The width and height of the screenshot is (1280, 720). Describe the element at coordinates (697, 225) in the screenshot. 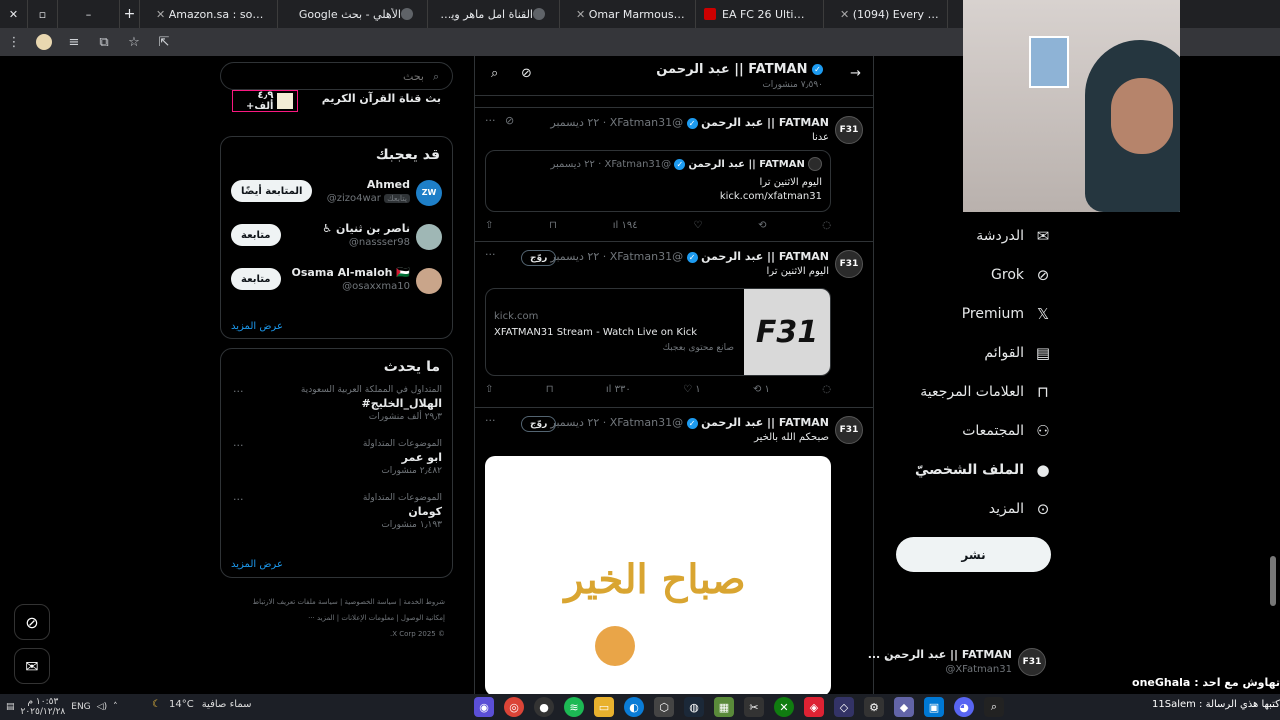

I see `like-icon: ♡` at that location.